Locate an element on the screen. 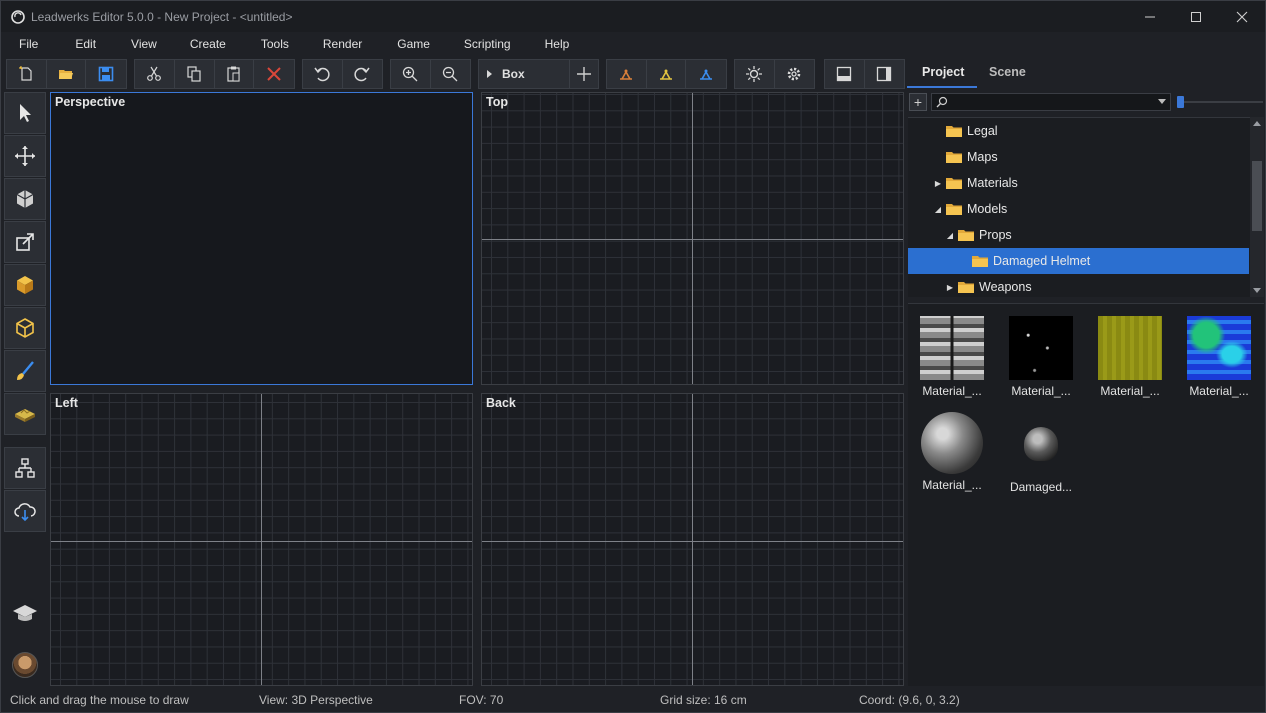  tree-item: ▶ Materials is located at coordinates (1078, 183).